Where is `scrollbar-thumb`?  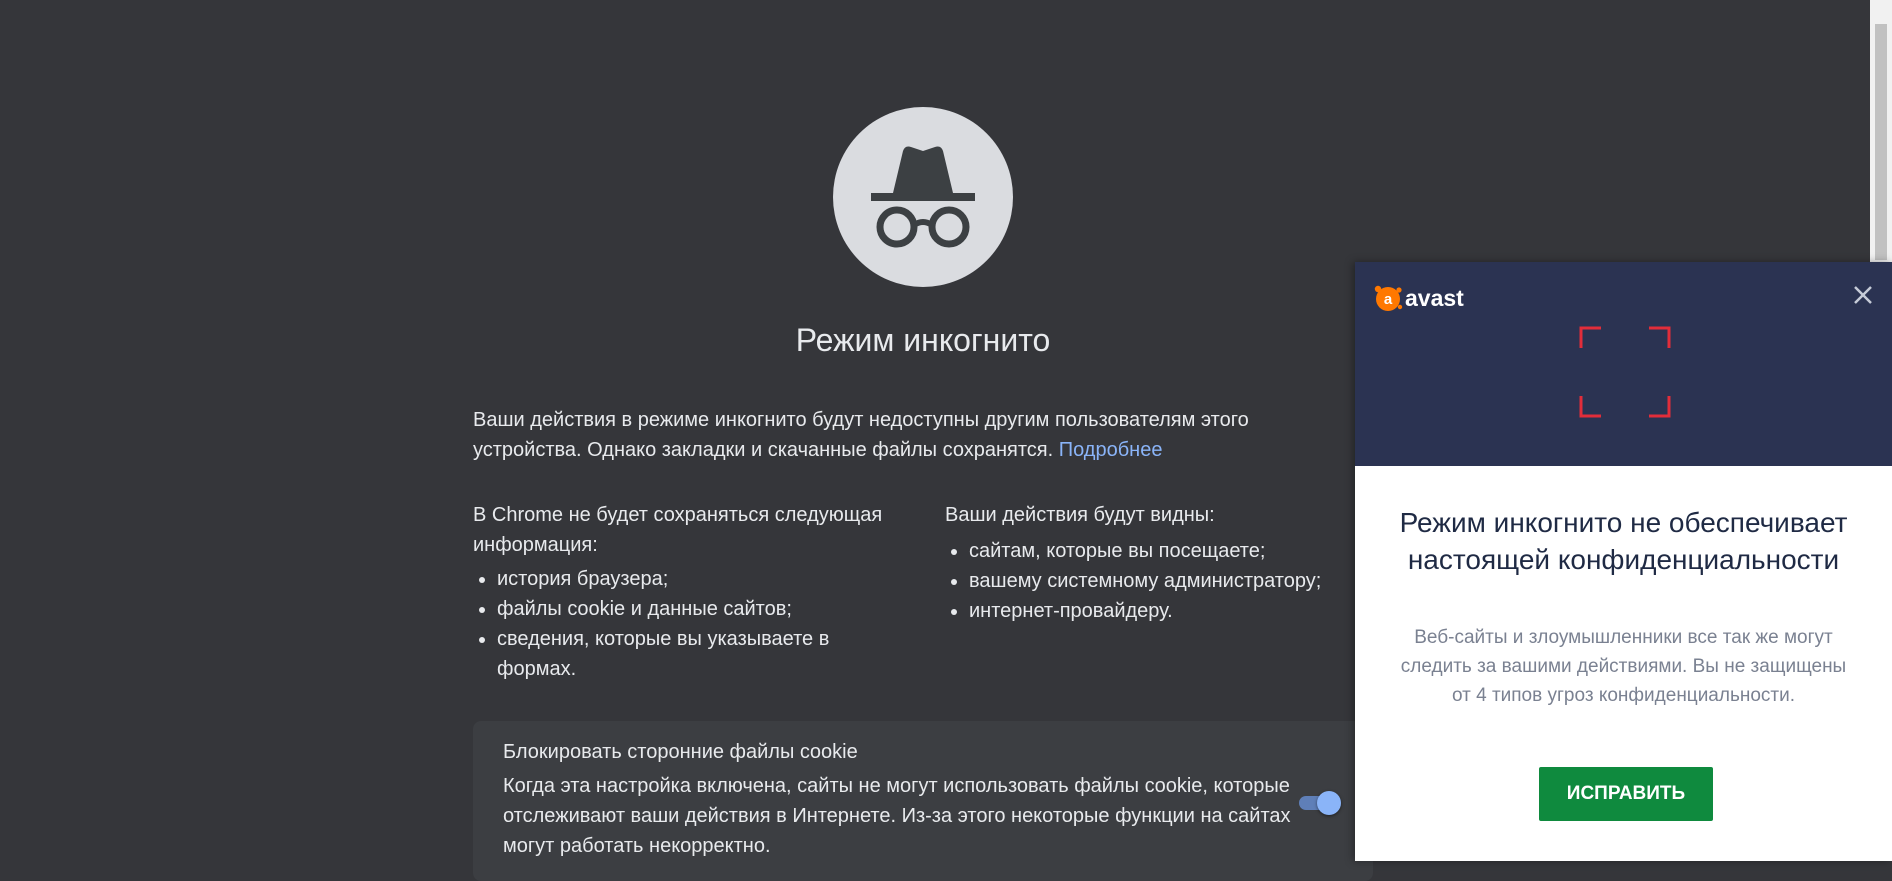
scrollbar-thumb is located at coordinates (1881, 142).